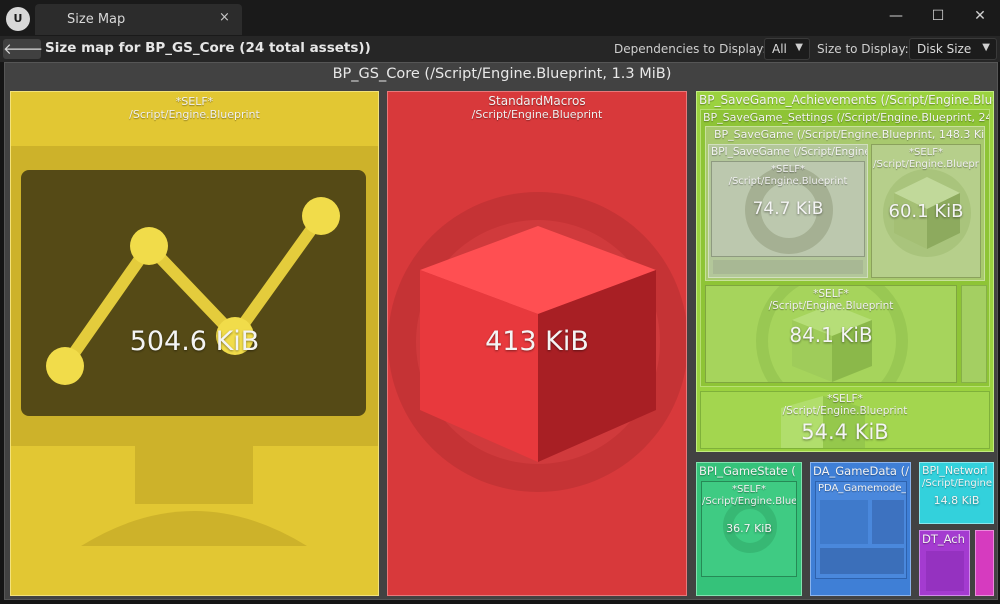 The width and height of the screenshot is (1000, 604). I want to click on treemap-node-self: *SELF* /Script/Engine.Blueprint 54.4 KiB, so click(845, 420).